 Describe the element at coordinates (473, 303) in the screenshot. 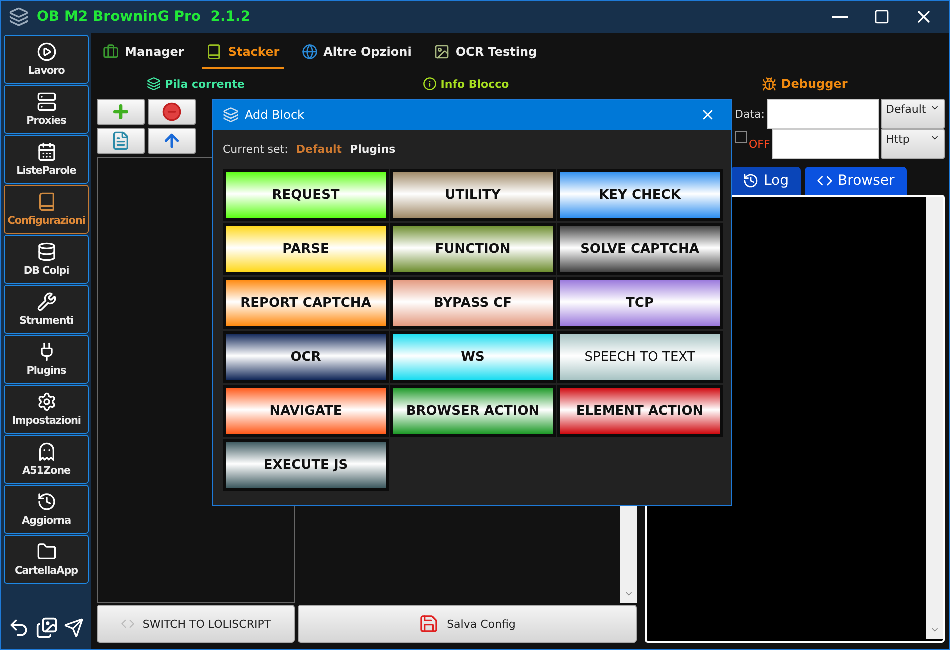

I see `block-type-button: BYPASS CF` at that location.